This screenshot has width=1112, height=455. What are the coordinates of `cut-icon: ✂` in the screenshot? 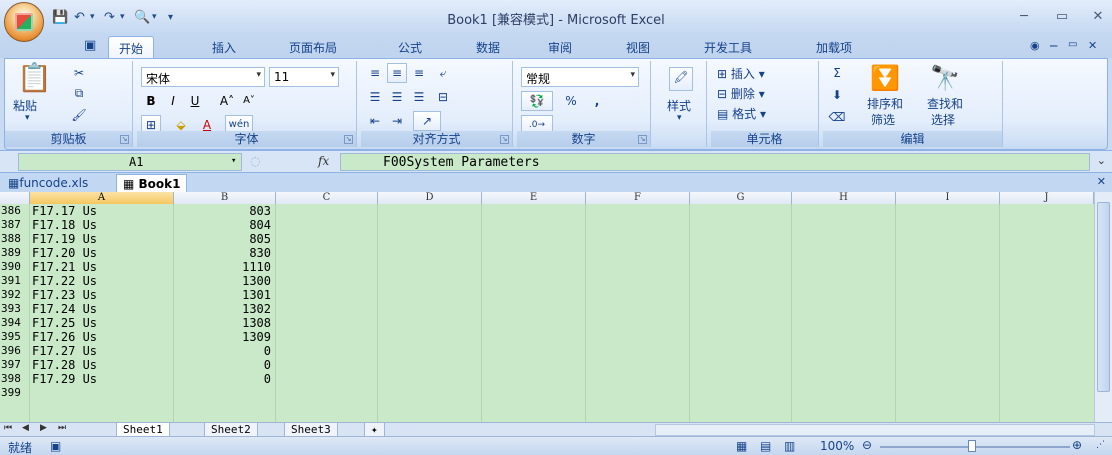 It's located at (79, 73).